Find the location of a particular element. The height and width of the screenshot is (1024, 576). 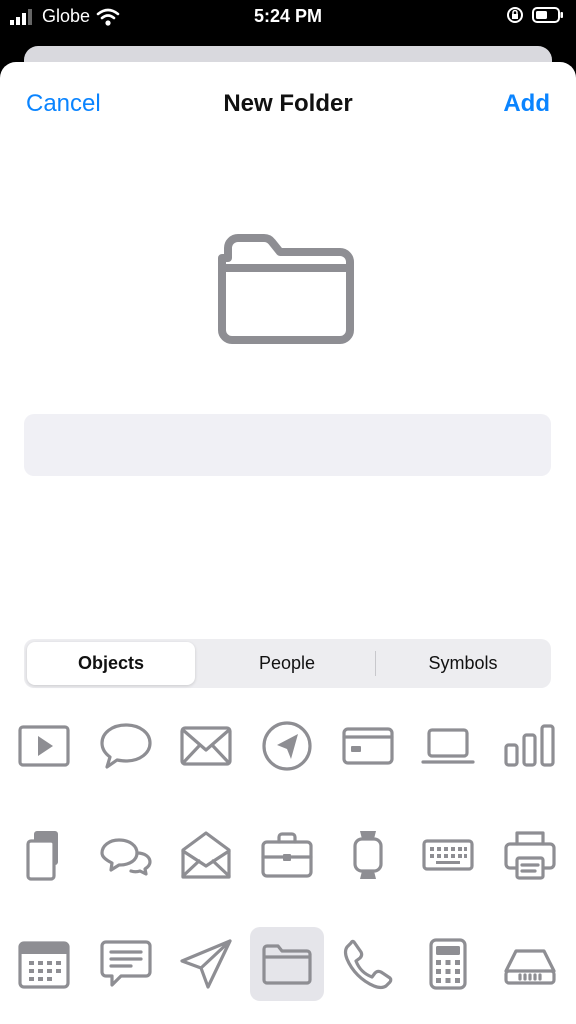

keyboard-icon is located at coordinates (448, 855).